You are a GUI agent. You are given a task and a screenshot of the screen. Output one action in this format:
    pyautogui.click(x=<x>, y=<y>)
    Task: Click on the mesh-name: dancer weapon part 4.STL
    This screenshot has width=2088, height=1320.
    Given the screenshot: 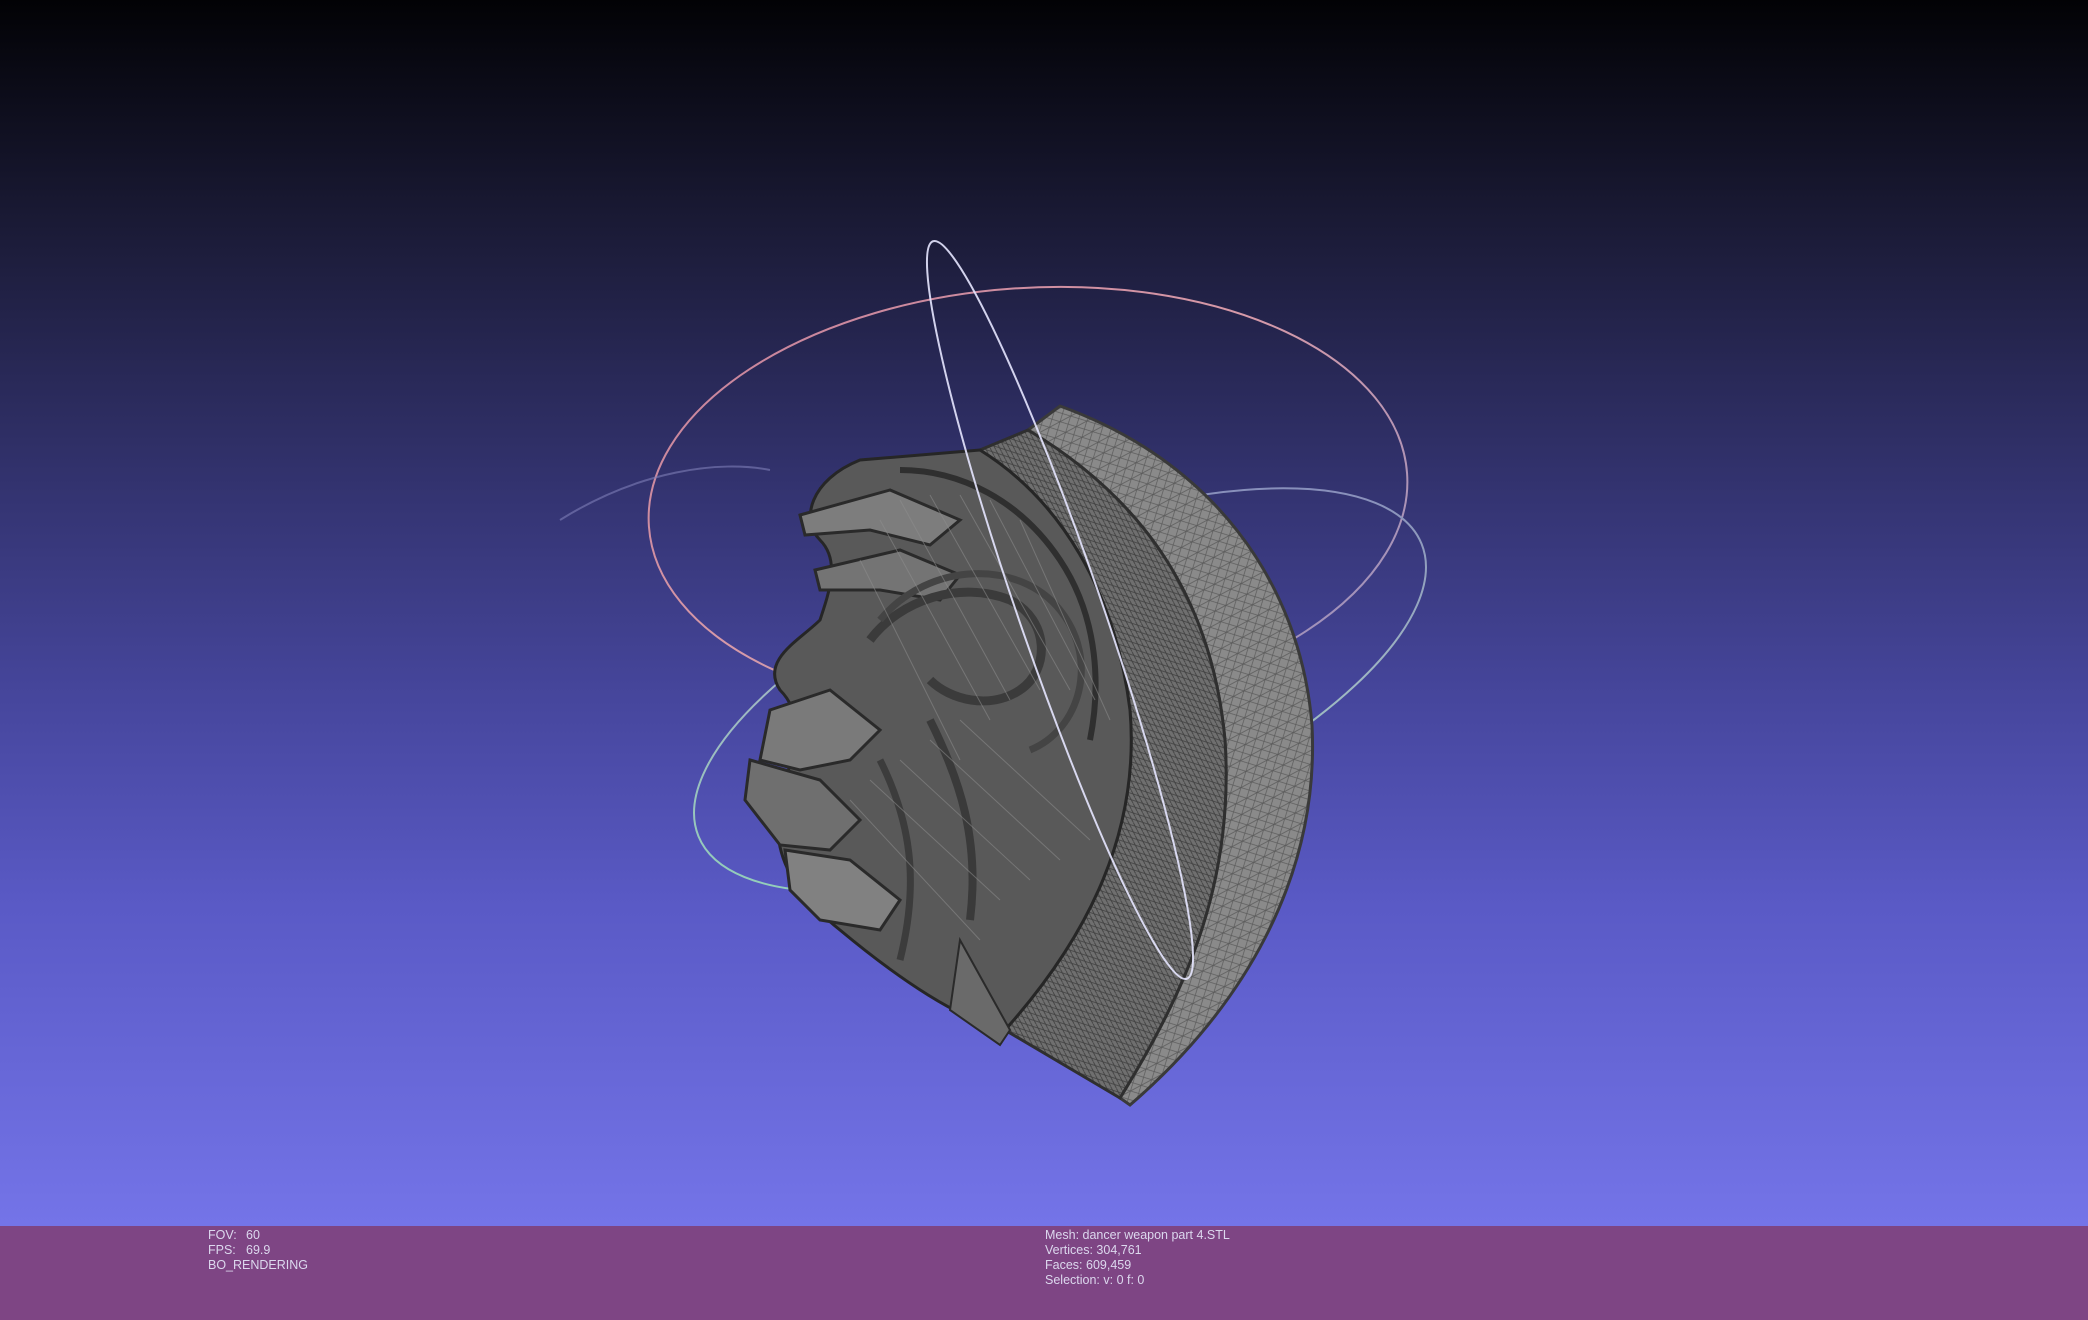 What is the action you would take?
    pyautogui.click(x=1156, y=1235)
    